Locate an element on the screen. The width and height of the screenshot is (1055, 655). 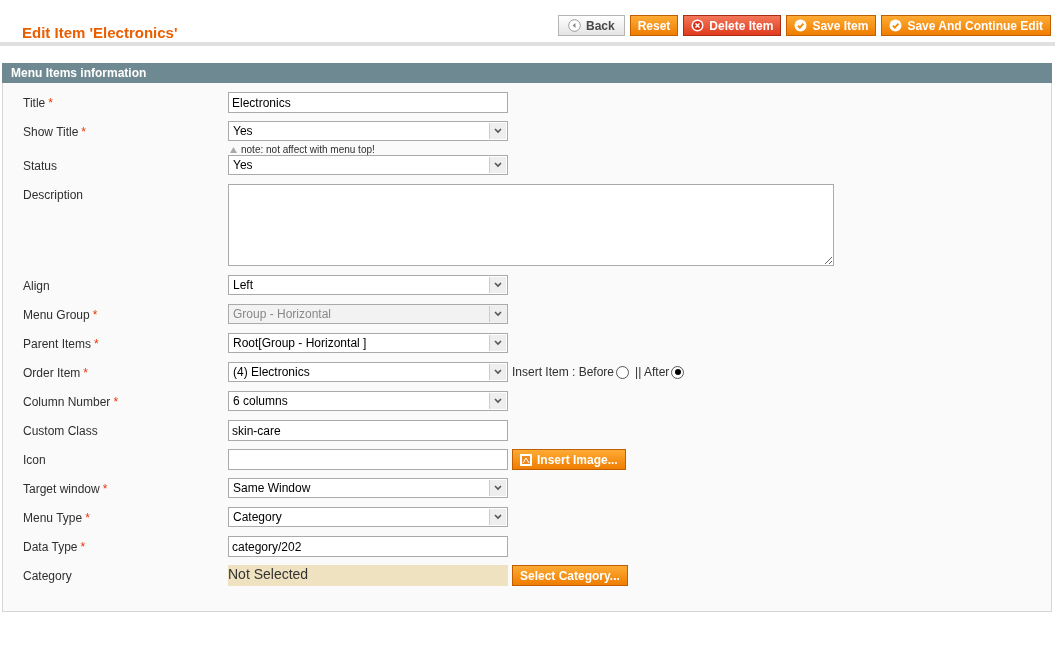
category-value: Not Selected is located at coordinates (368, 575).